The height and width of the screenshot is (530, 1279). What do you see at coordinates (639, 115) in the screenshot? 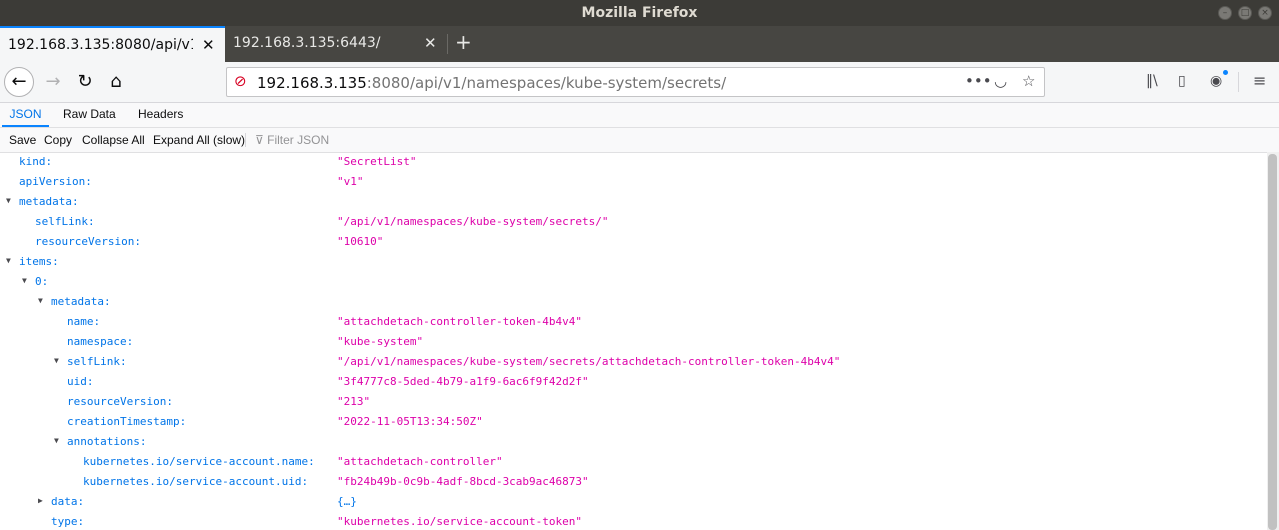
I see `json-viewer-tabs: JSON Raw Data Headers` at bounding box center [639, 115].